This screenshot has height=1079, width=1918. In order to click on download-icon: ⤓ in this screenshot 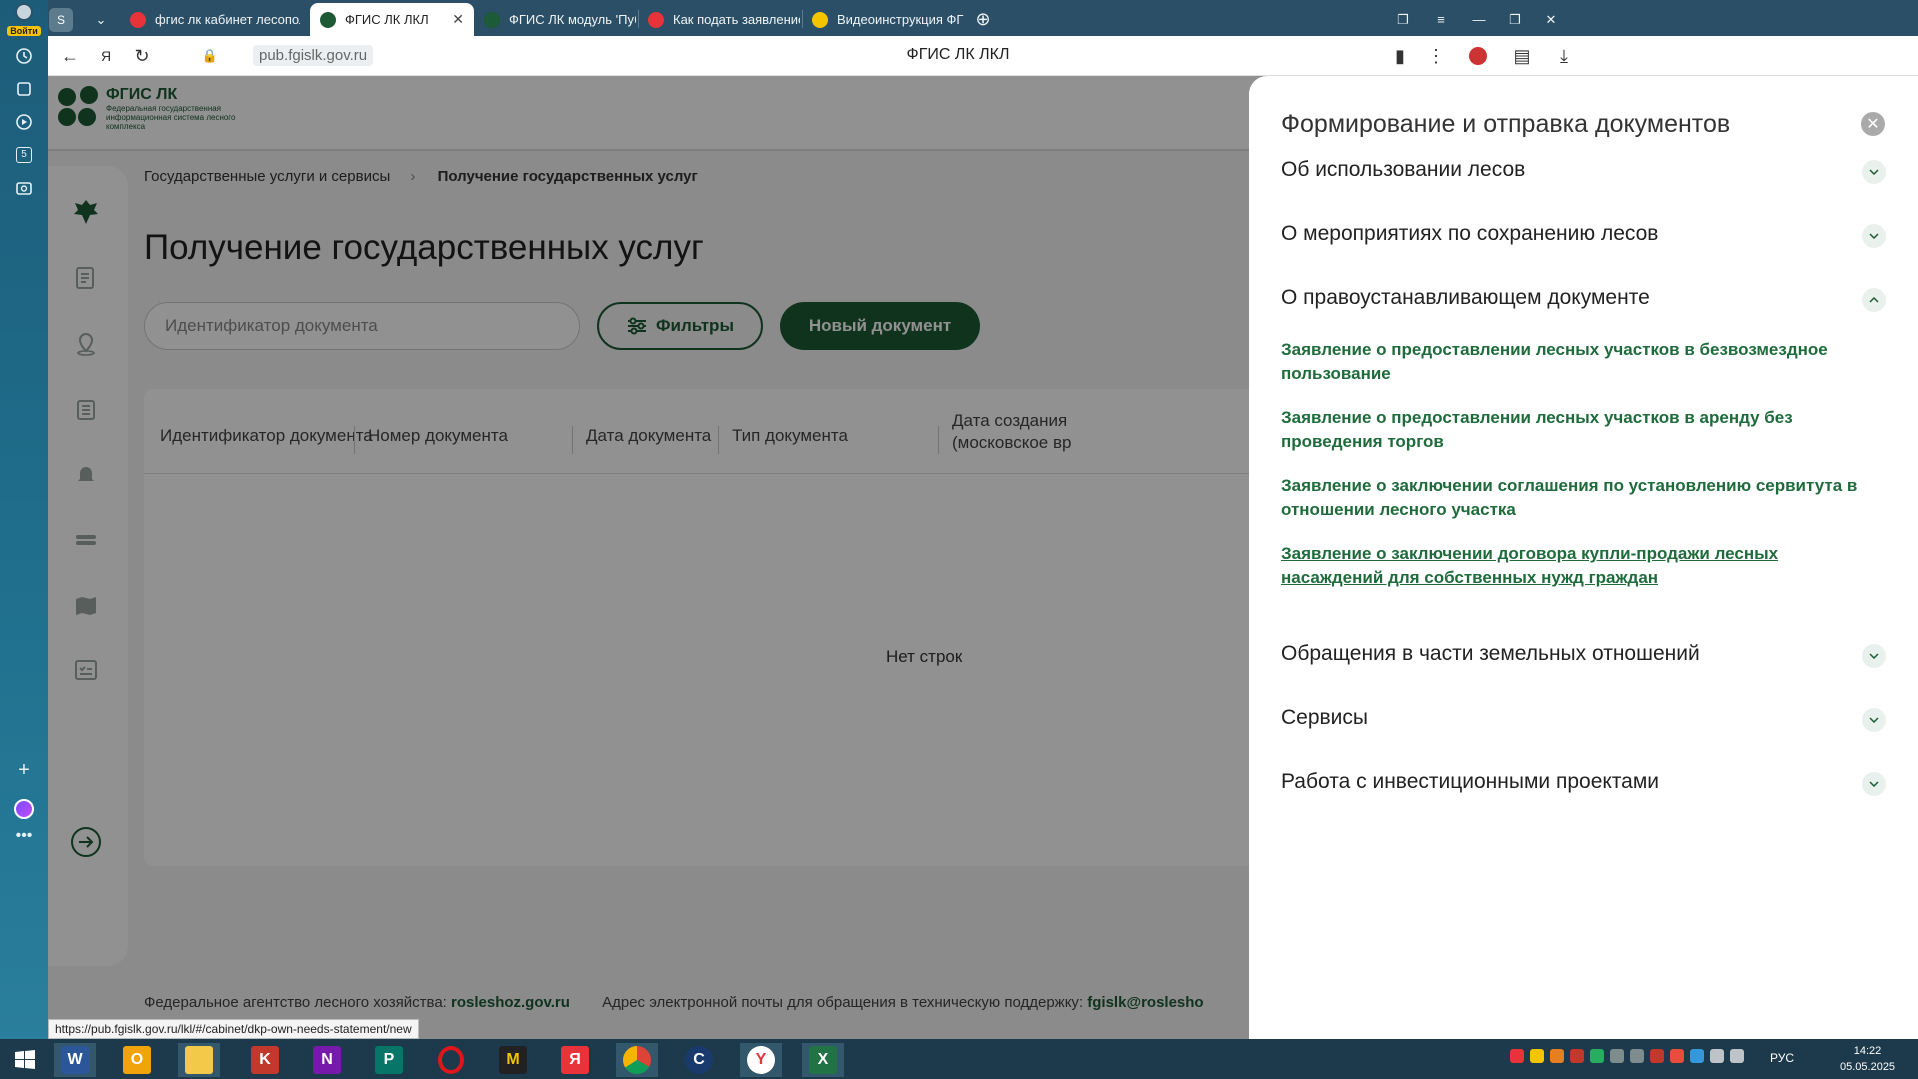, I will do `click(1564, 56)`.